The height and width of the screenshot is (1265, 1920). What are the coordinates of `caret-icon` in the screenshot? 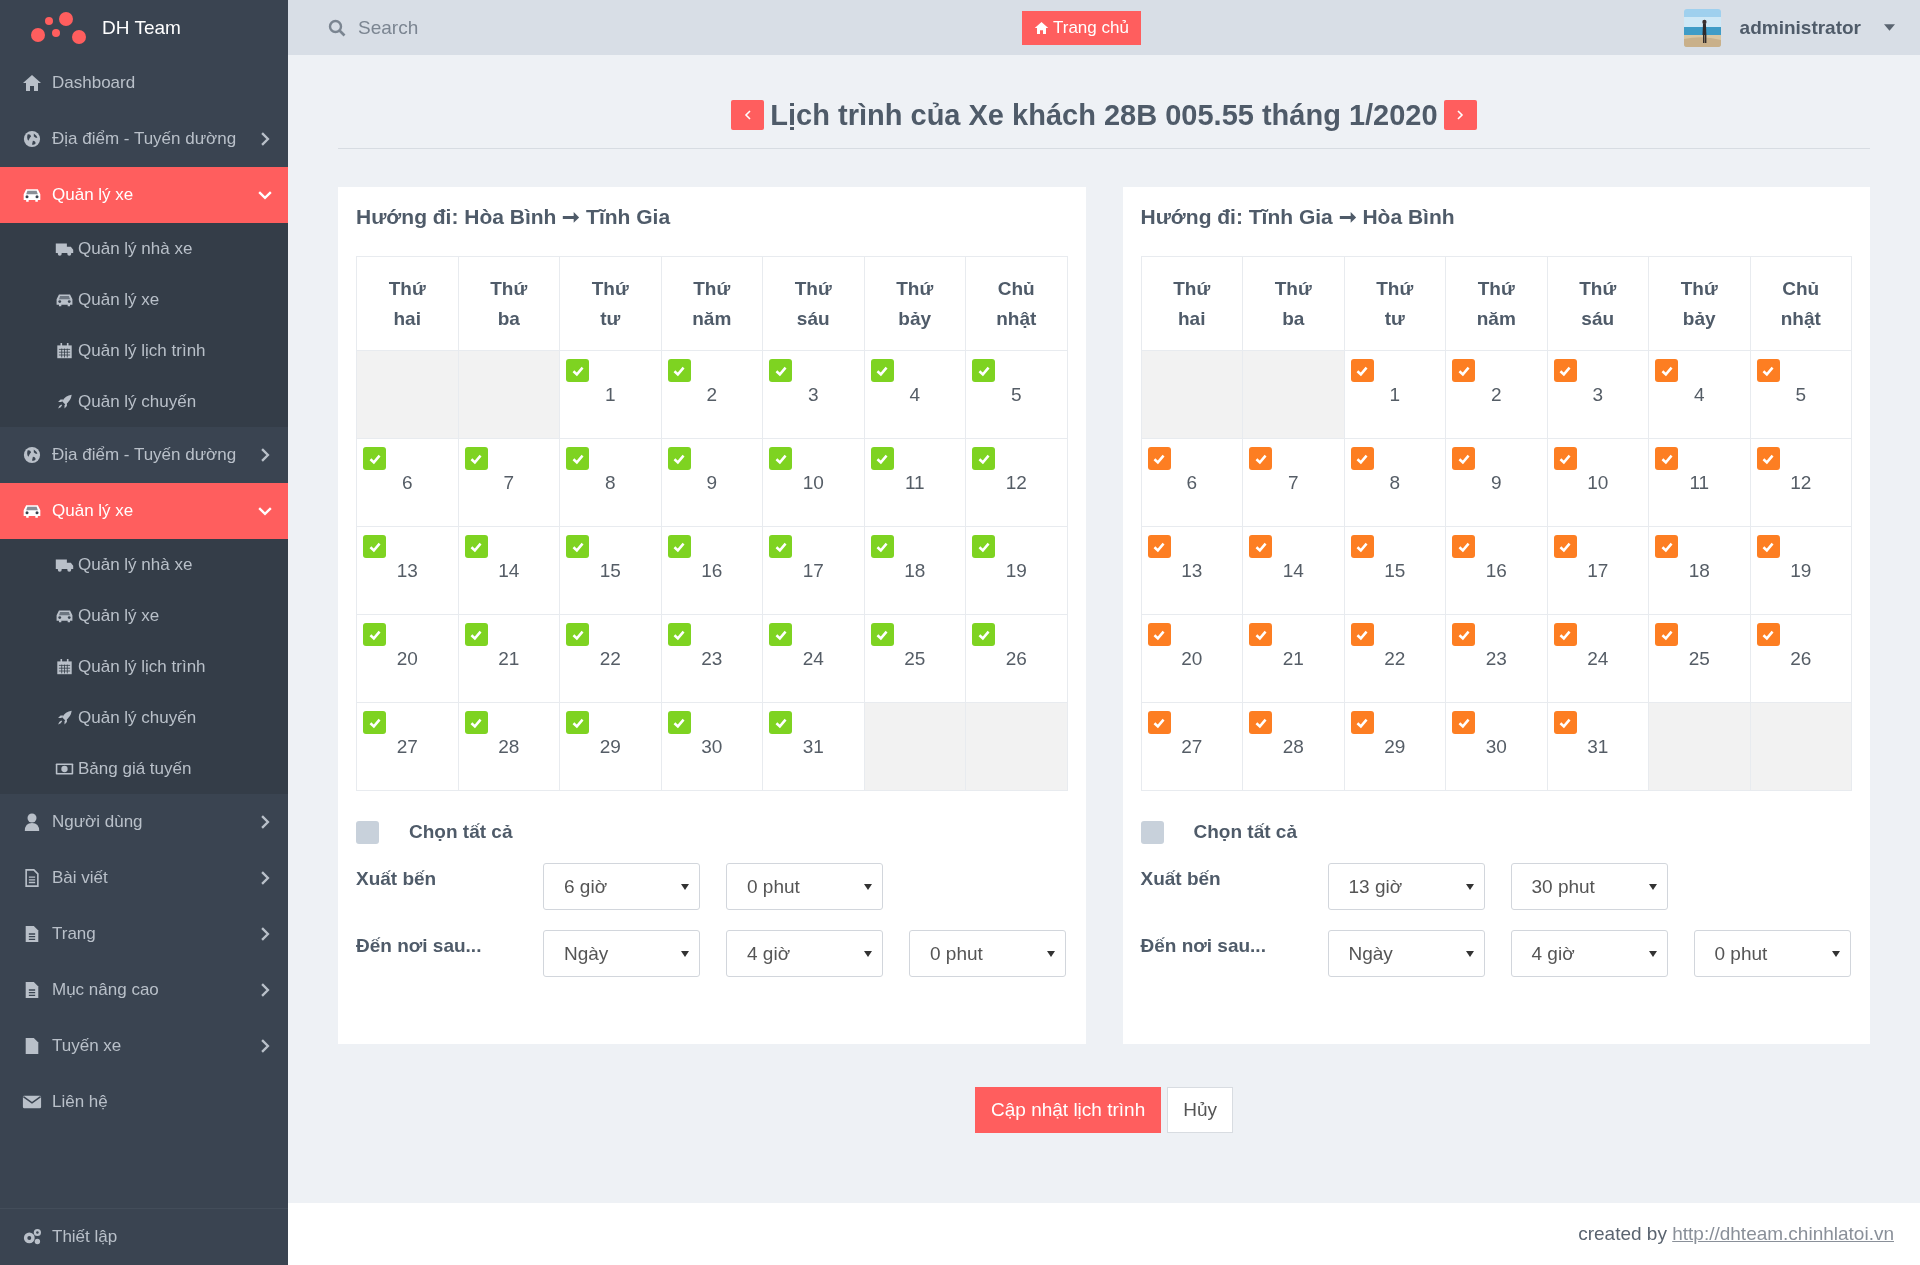 It's located at (1889, 27).